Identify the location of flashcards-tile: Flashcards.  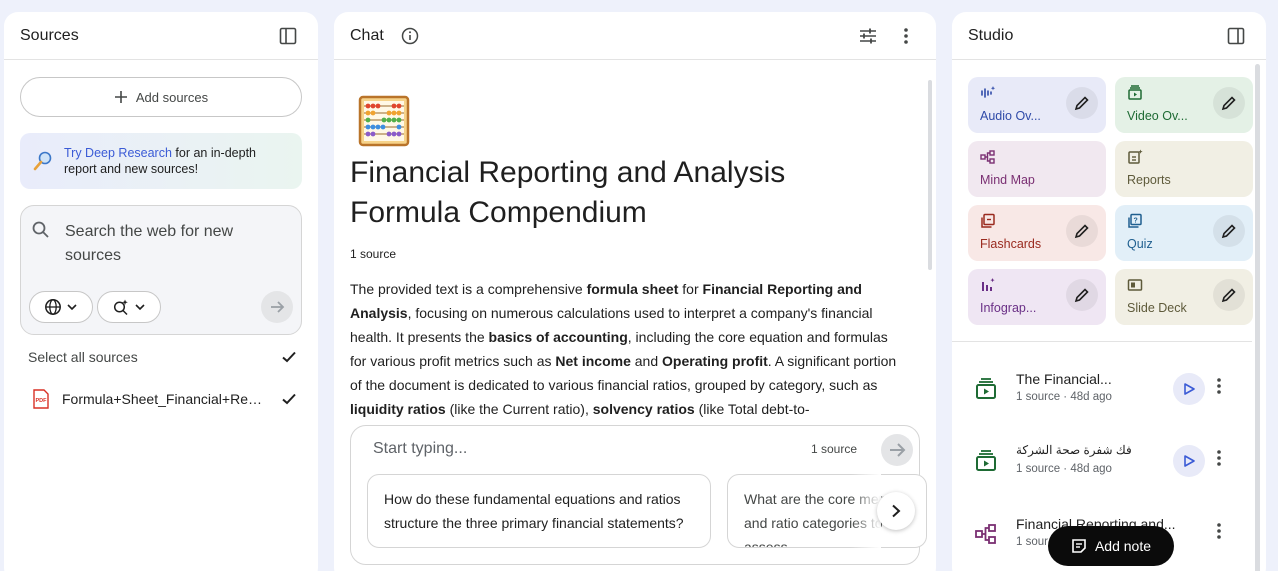
(1037, 233).